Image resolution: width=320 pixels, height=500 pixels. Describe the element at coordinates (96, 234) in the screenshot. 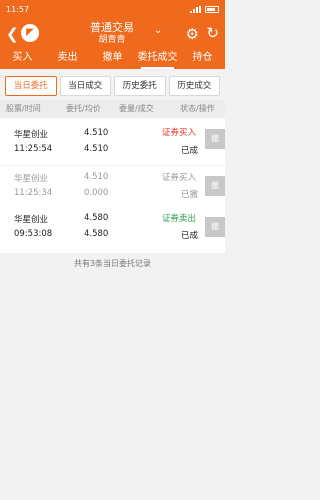

I see `avg-price: 4.580` at that location.